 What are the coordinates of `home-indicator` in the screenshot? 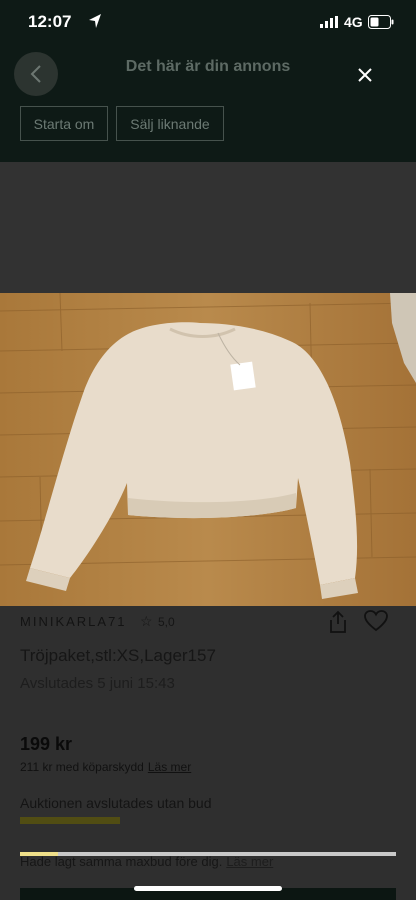 It's located at (208, 888).